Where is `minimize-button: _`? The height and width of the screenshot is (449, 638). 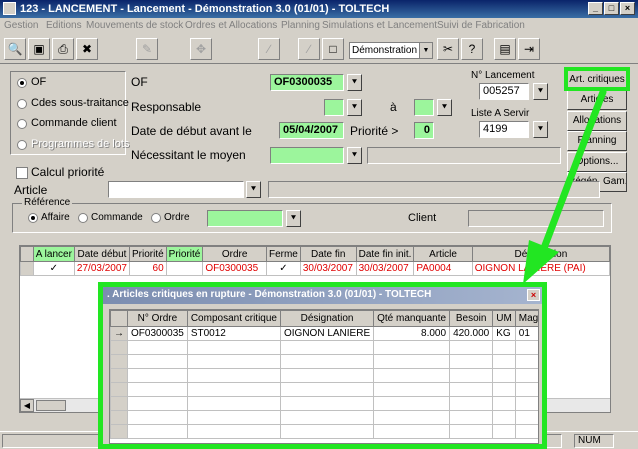 minimize-button: _ is located at coordinates (595, 8).